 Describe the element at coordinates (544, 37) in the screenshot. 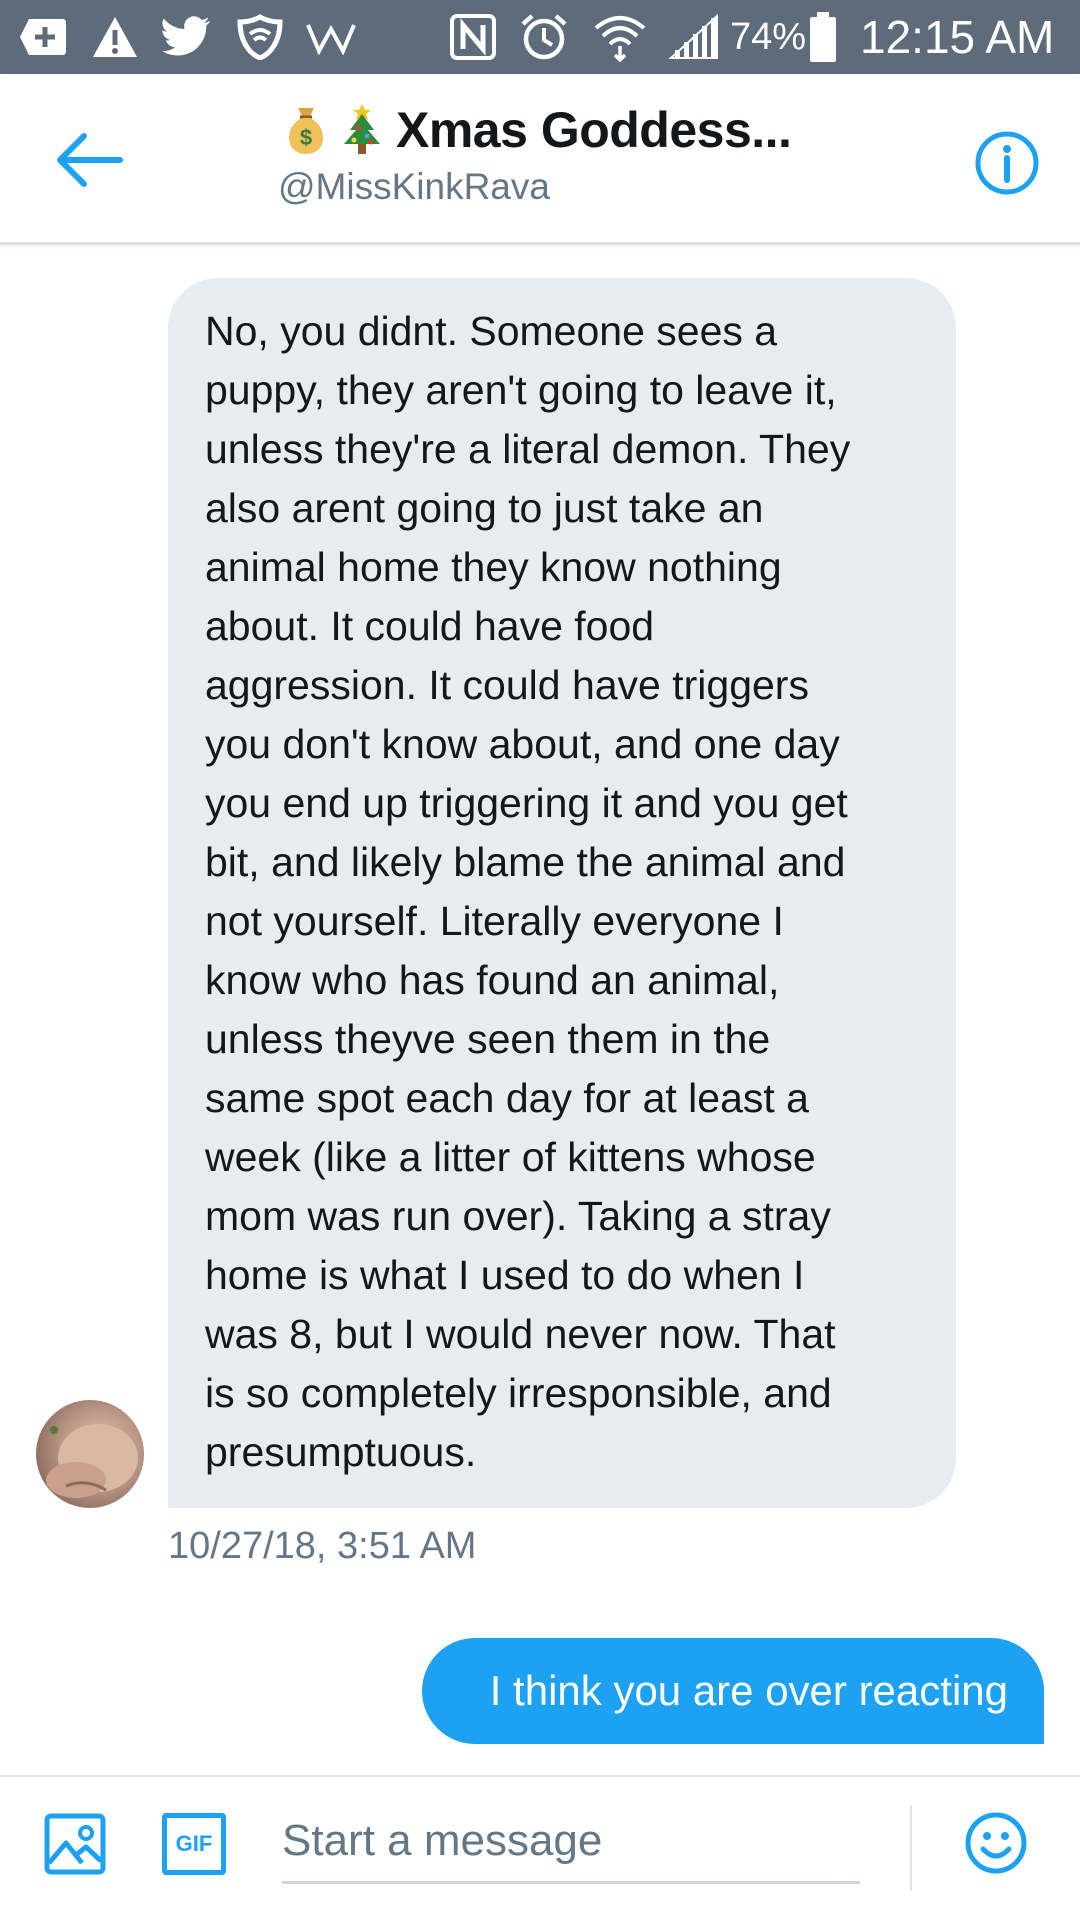

I see `alarm-icon` at that location.